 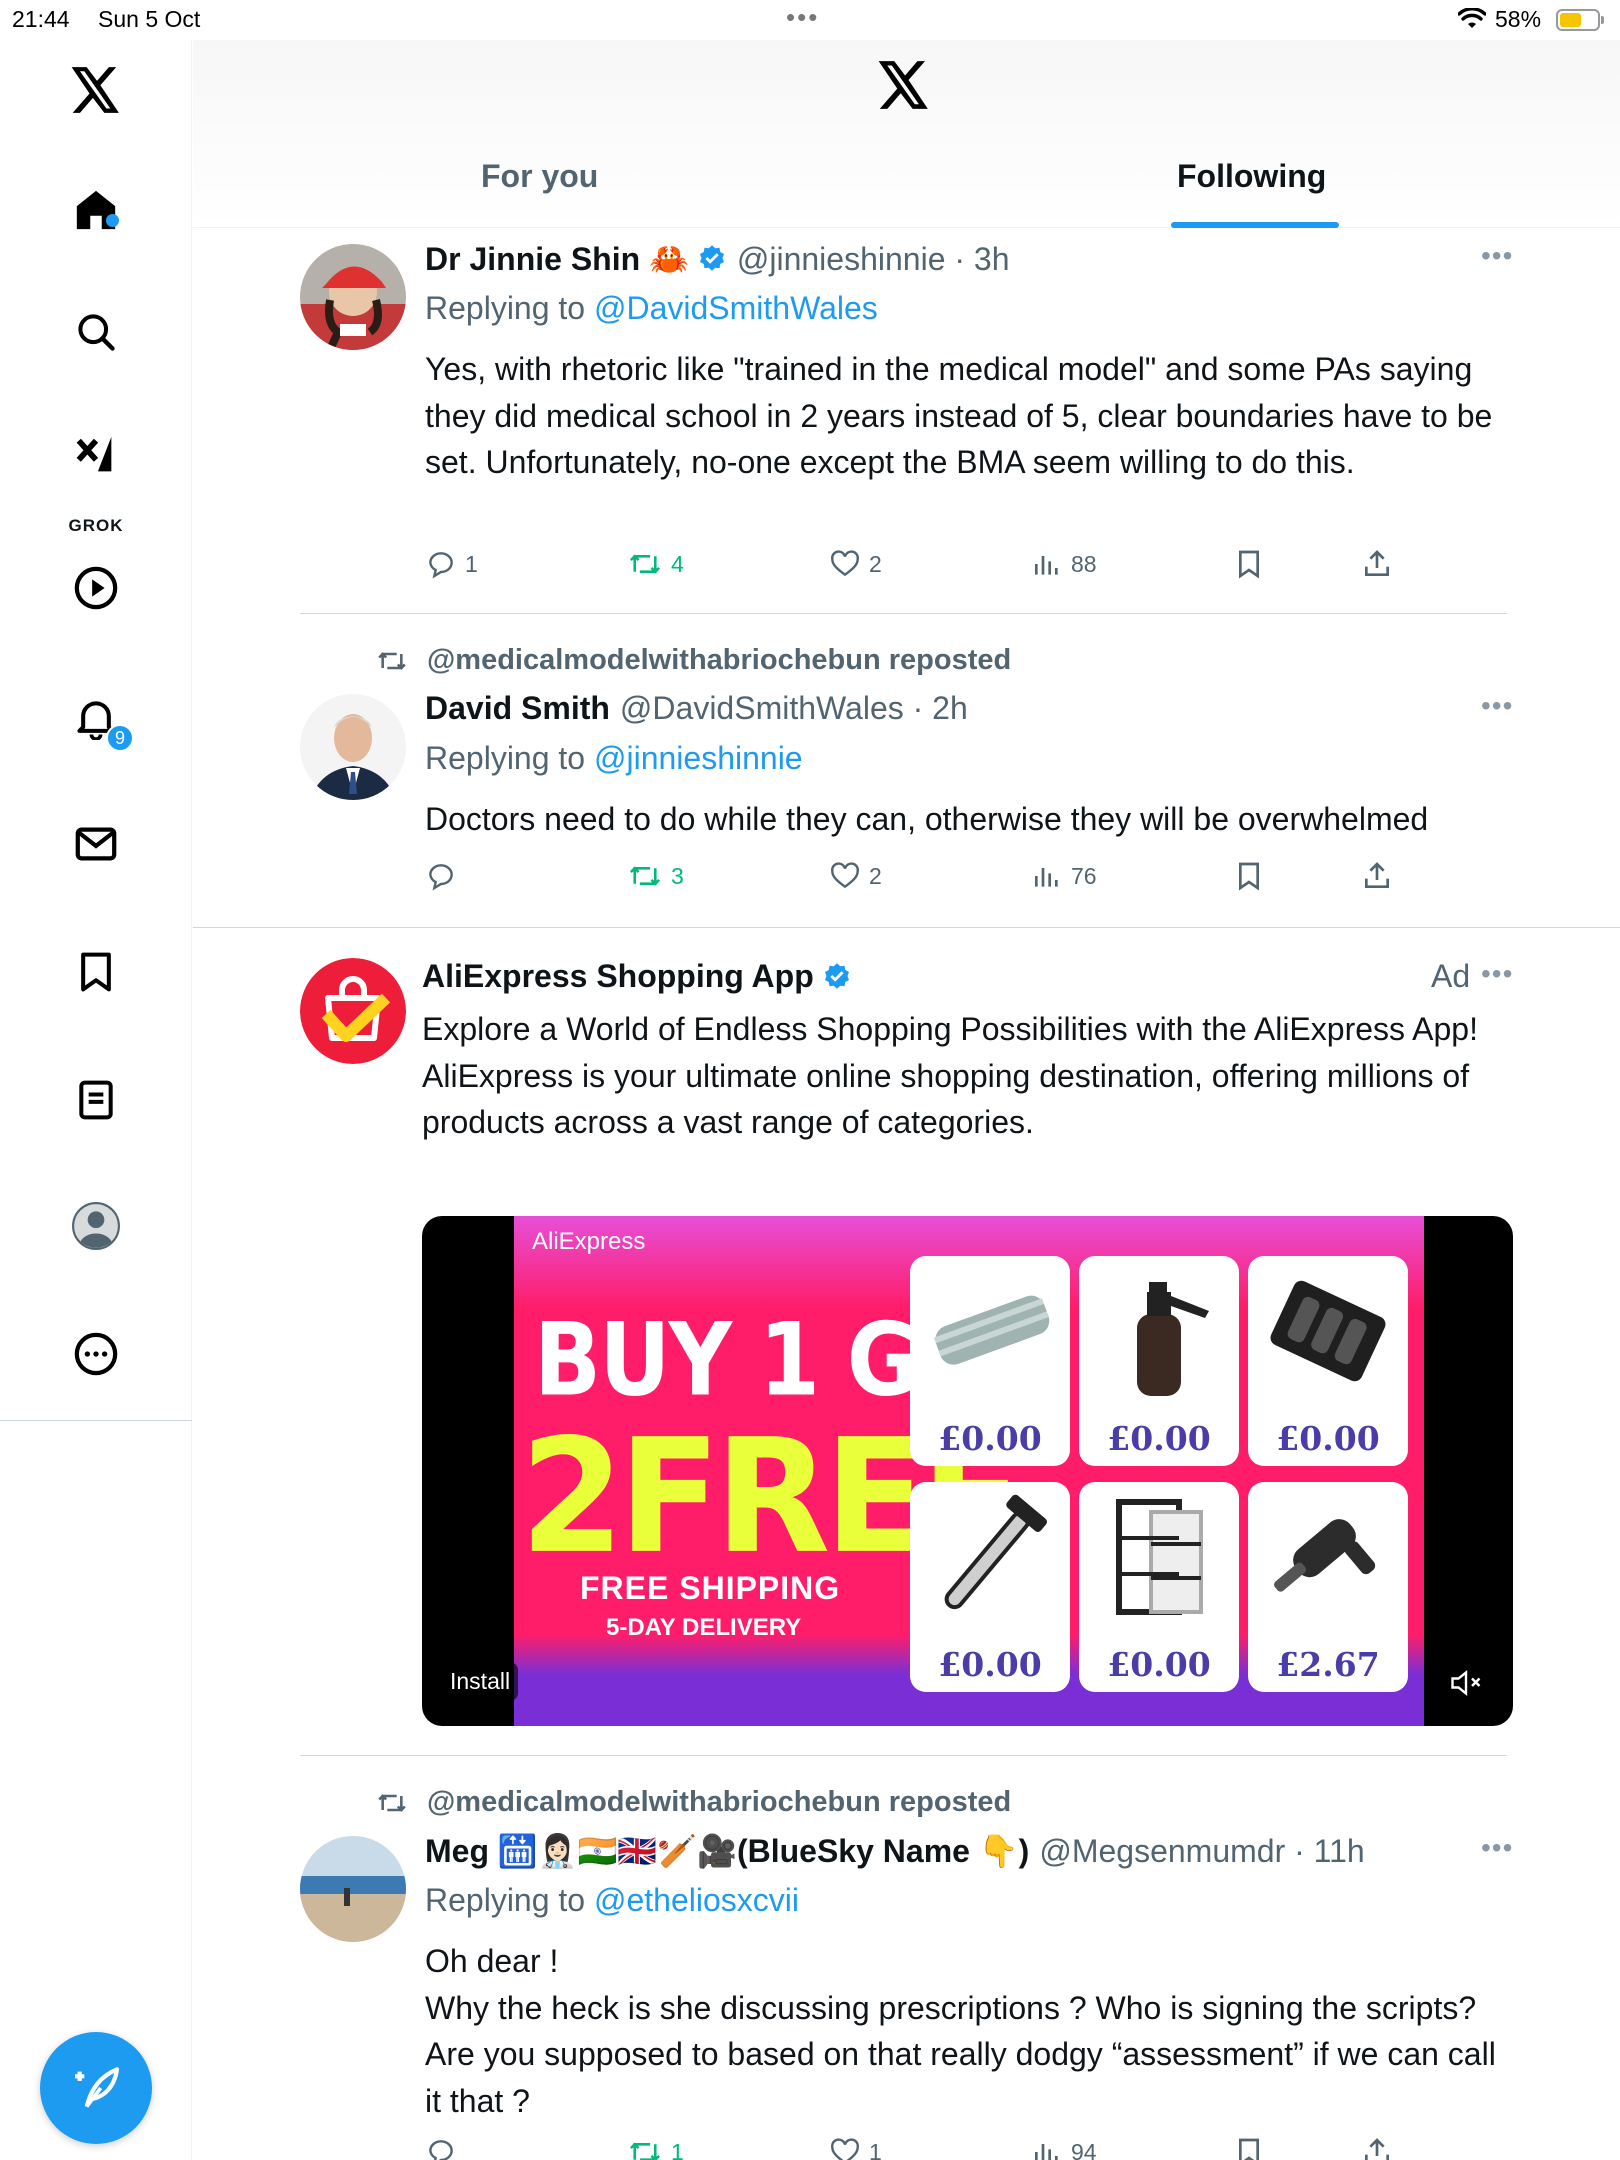 What do you see at coordinates (557, 259) in the screenshot?
I see `author-name: Dr Jinnie Shin 🦀` at bounding box center [557, 259].